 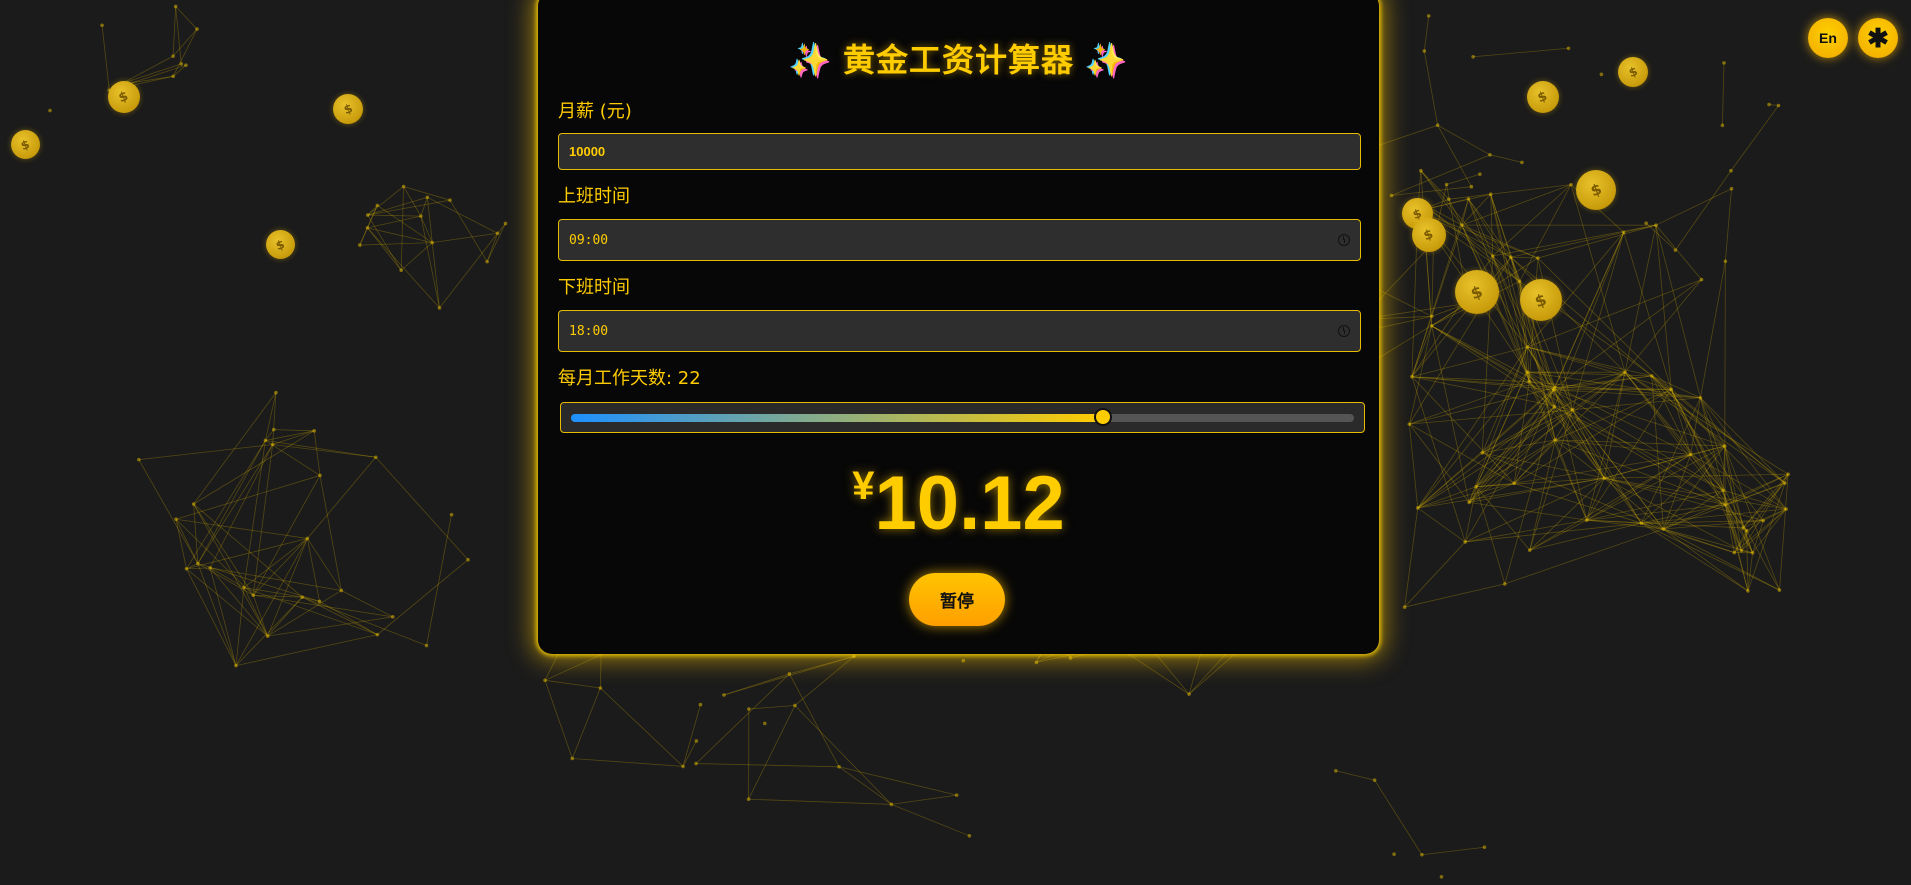 I want to click on language-toggle-button: En, so click(x=1828, y=38).